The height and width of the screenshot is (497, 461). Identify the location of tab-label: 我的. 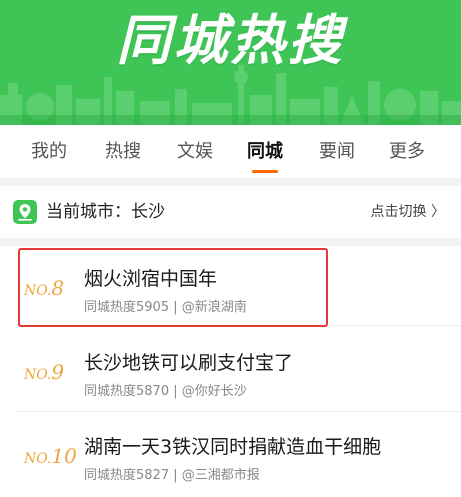
(49, 151).